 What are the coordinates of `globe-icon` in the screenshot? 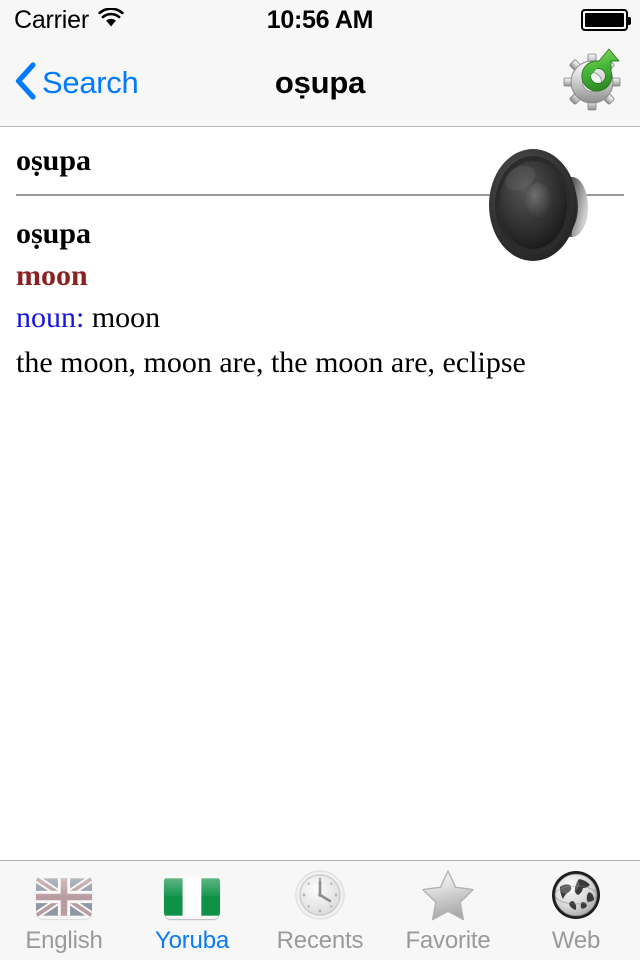 It's located at (576, 897).